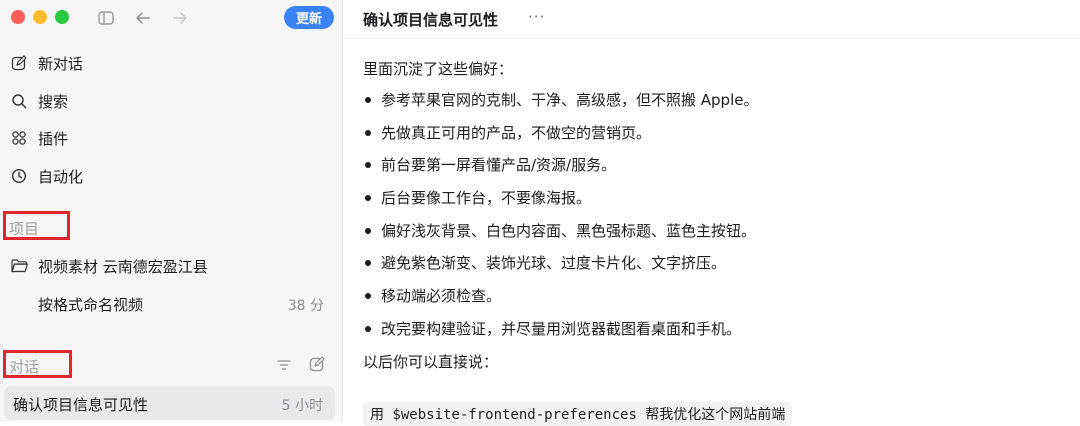 This screenshot has height=426, width=1080. What do you see at coordinates (302, 406) in the screenshot?
I see `conversation-time: 5 小时` at bounding box center [302, 406].